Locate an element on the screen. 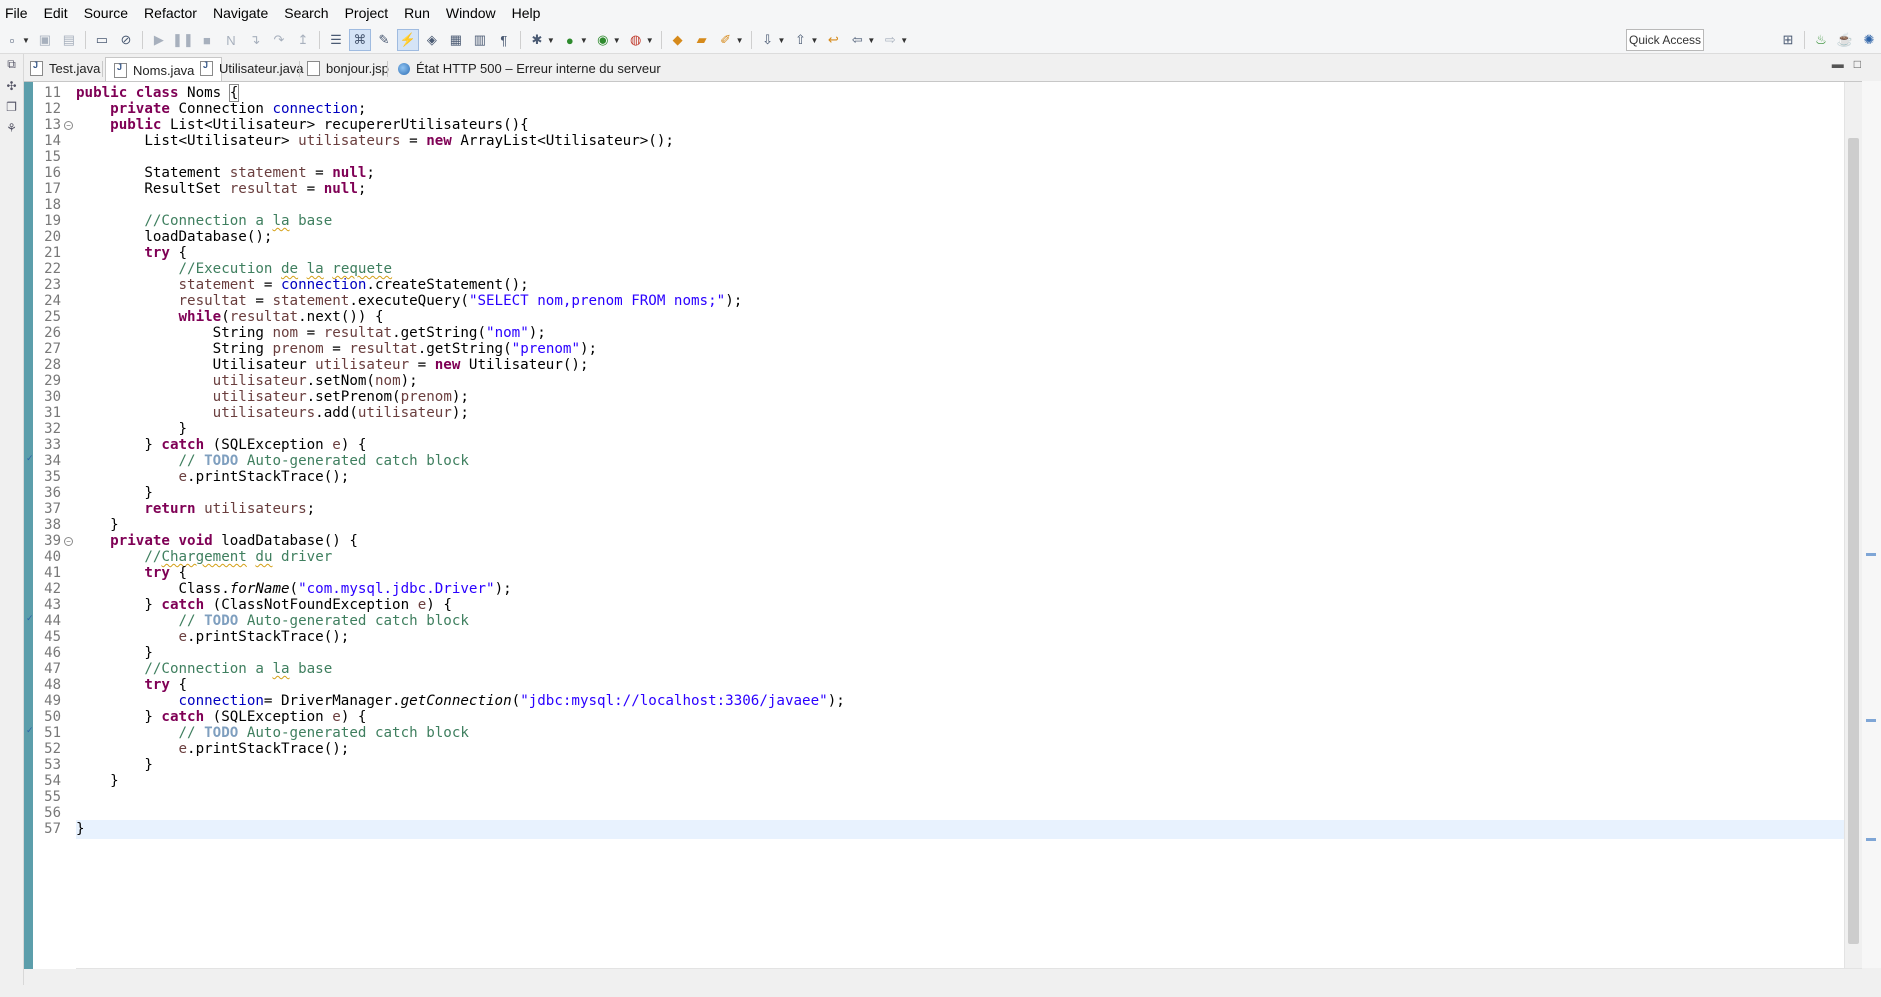  save-all-icon: ▤ is located at coordinates (69, 40).